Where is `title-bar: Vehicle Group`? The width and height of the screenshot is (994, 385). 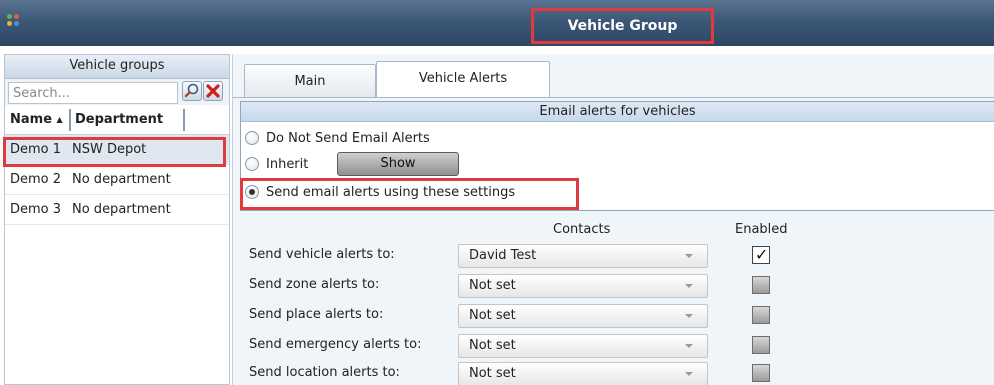 title-bar: Vehicle Group is located at coordinates (497, 23).